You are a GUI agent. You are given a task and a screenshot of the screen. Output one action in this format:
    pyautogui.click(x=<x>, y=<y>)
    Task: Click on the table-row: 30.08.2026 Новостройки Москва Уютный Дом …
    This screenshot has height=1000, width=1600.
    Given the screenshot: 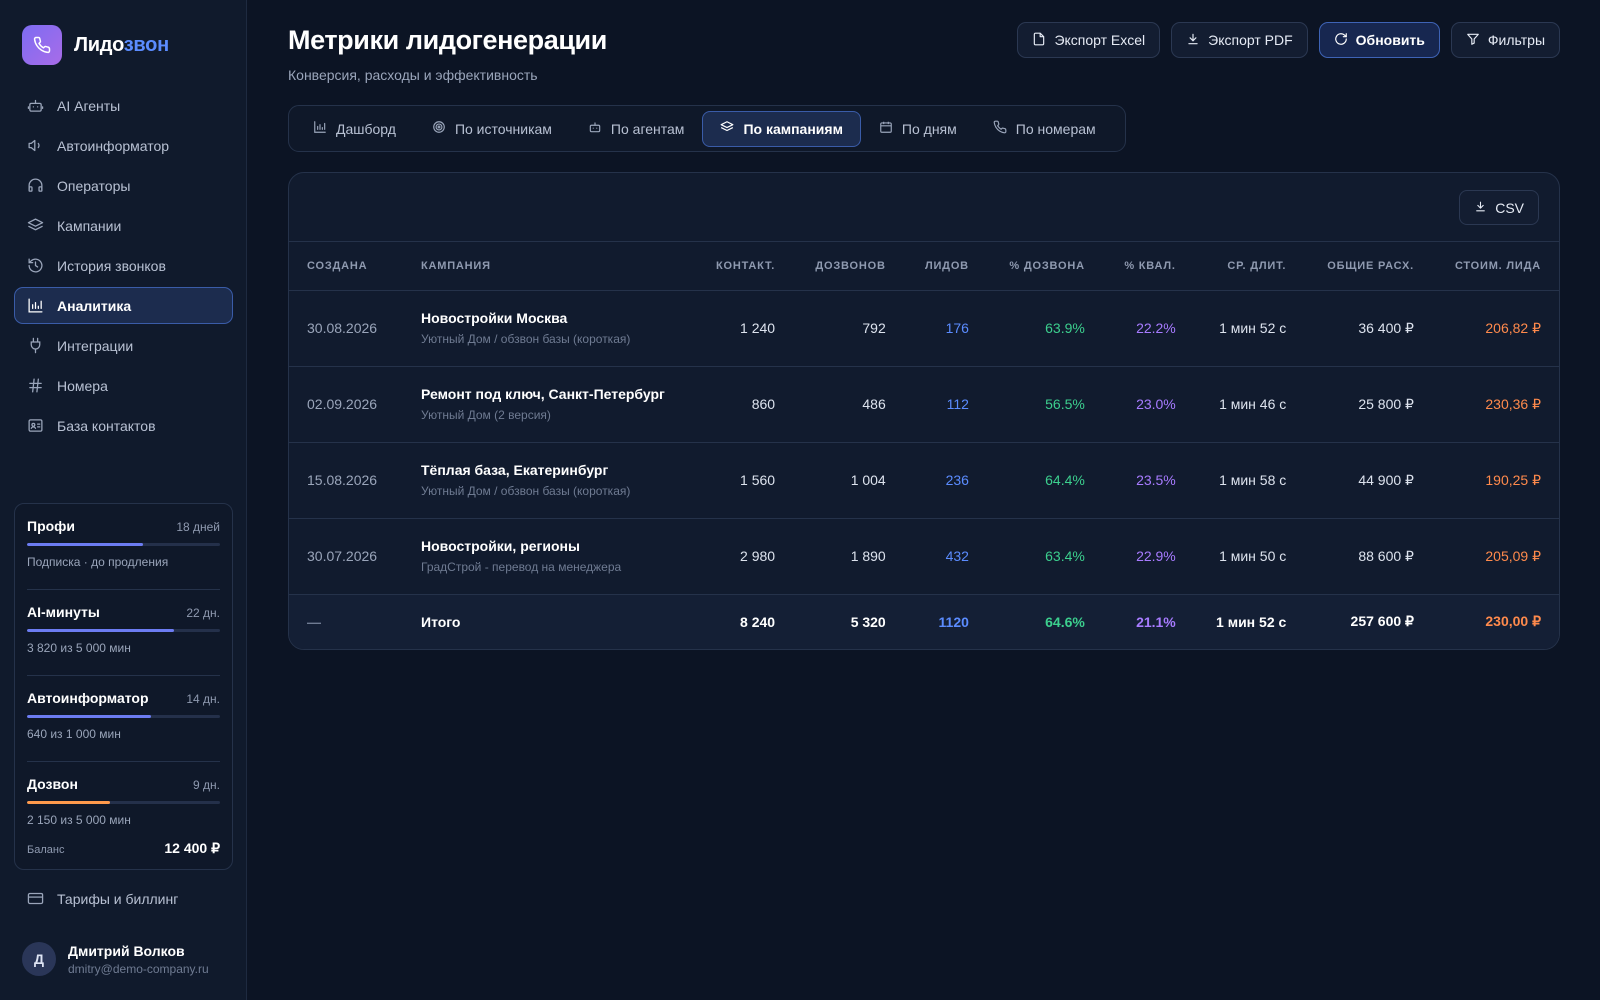 What is the action you would take?
    pyautogui.click(x=924, y=328)
    